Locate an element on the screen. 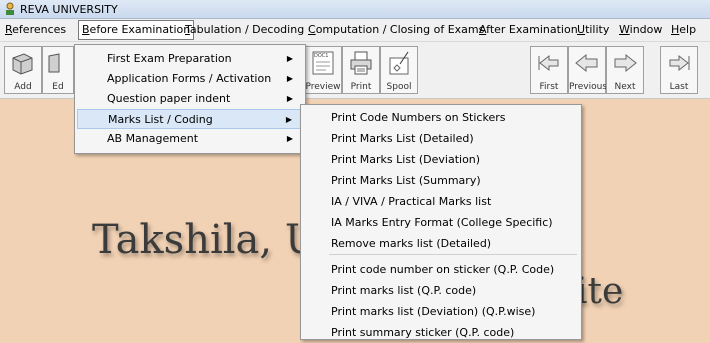 This screenshot has width=710, height=343. spool-icon is located at coordinates (399, 63).